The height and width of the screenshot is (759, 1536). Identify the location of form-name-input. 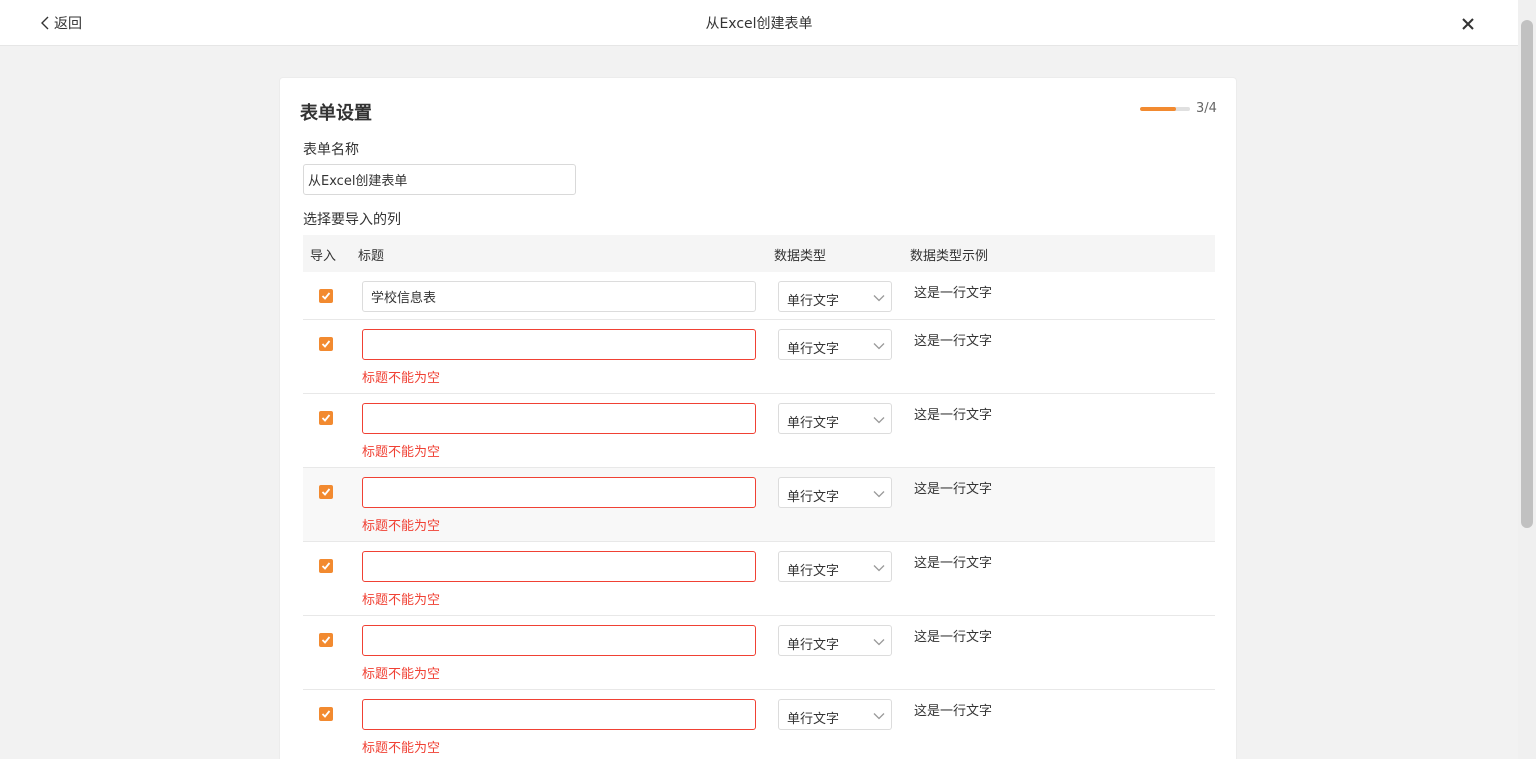
(439, 179).